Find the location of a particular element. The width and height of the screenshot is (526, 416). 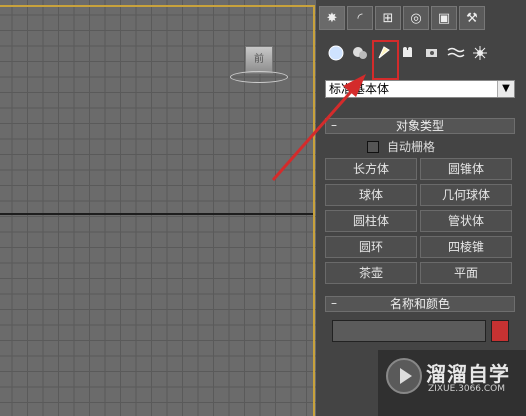

spacewarps-icon is located at coordinates (455, 53).